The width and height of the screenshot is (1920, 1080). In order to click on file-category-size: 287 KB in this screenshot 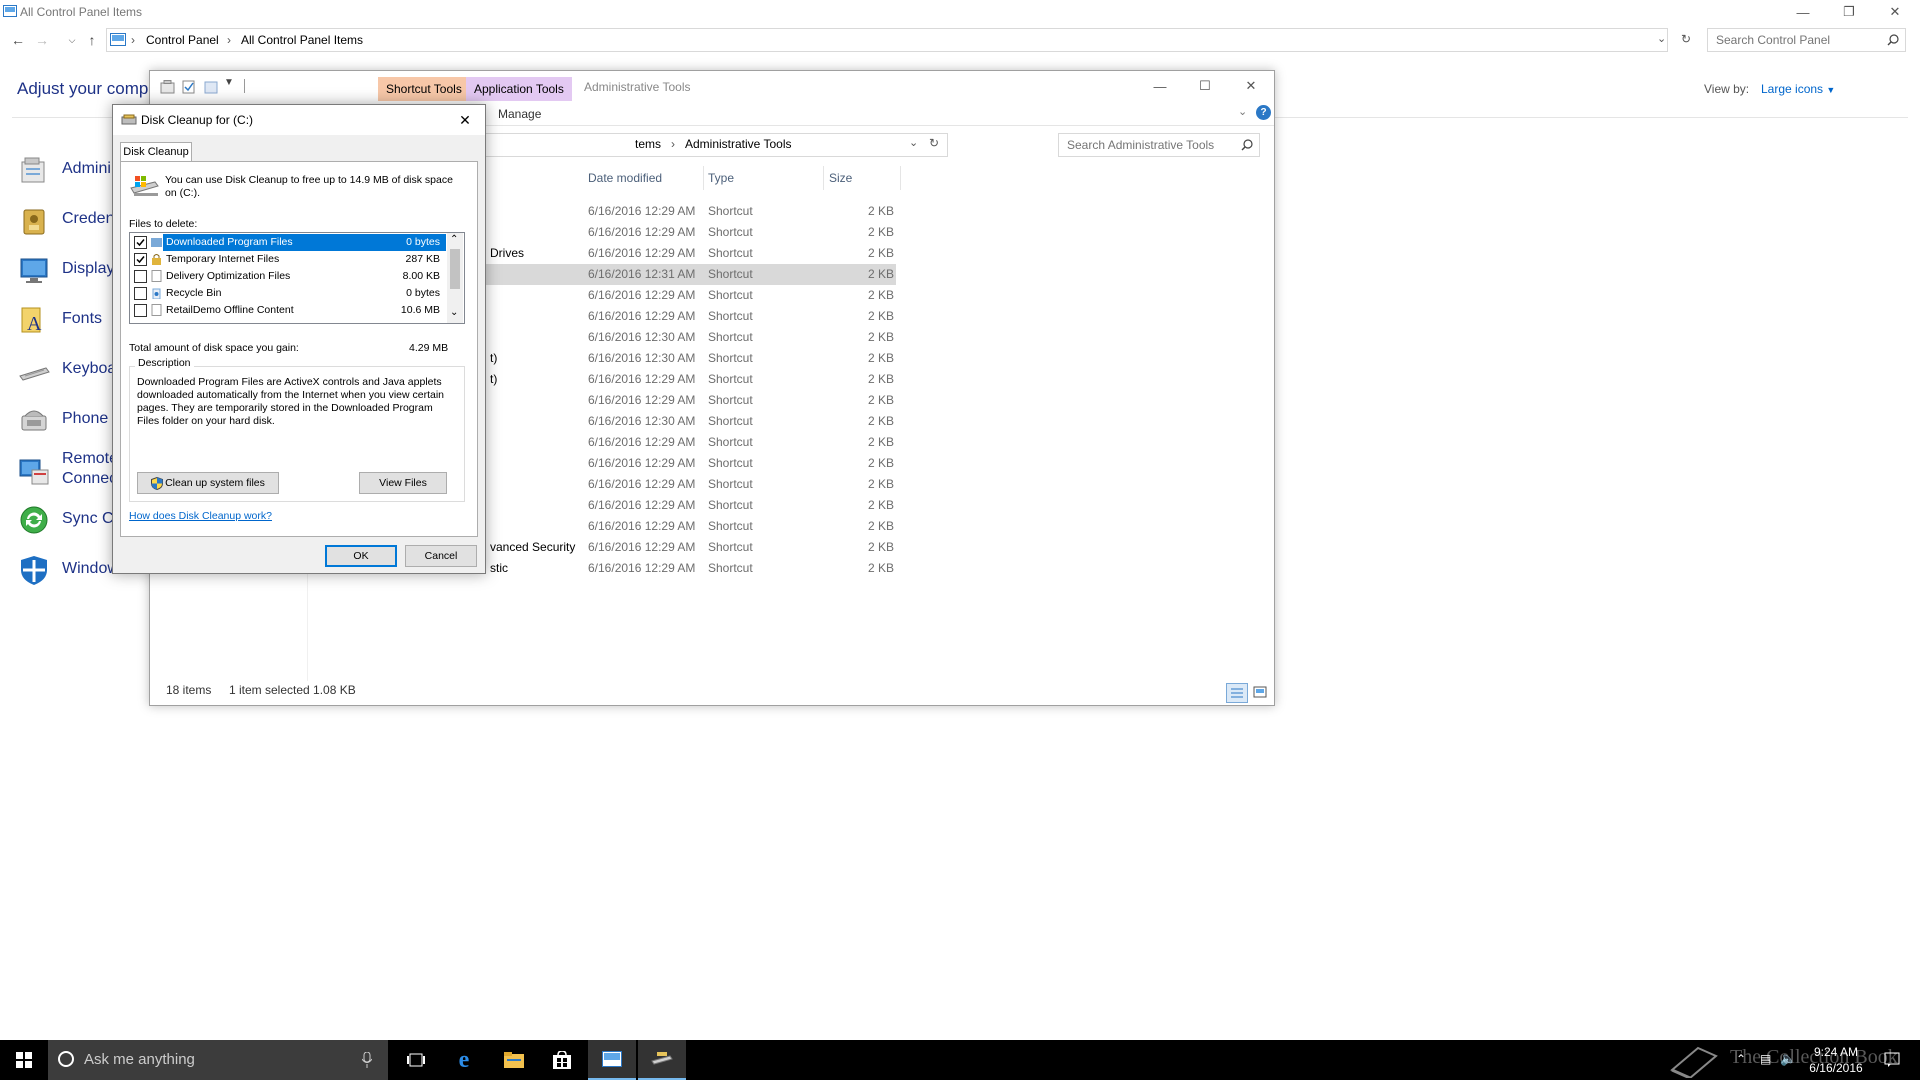, I will do `click(422, 259)`.